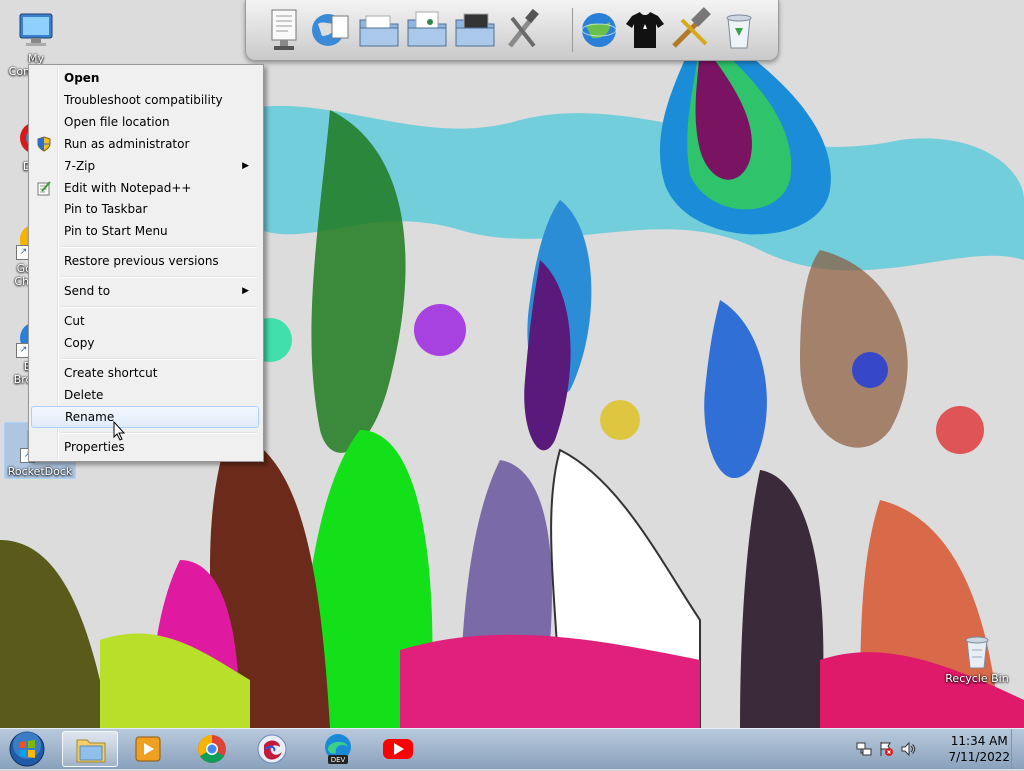 The image size is (1024, 771). I want to click on menu-item-run-as-administrator: Run as administrator, so click(145, 144).